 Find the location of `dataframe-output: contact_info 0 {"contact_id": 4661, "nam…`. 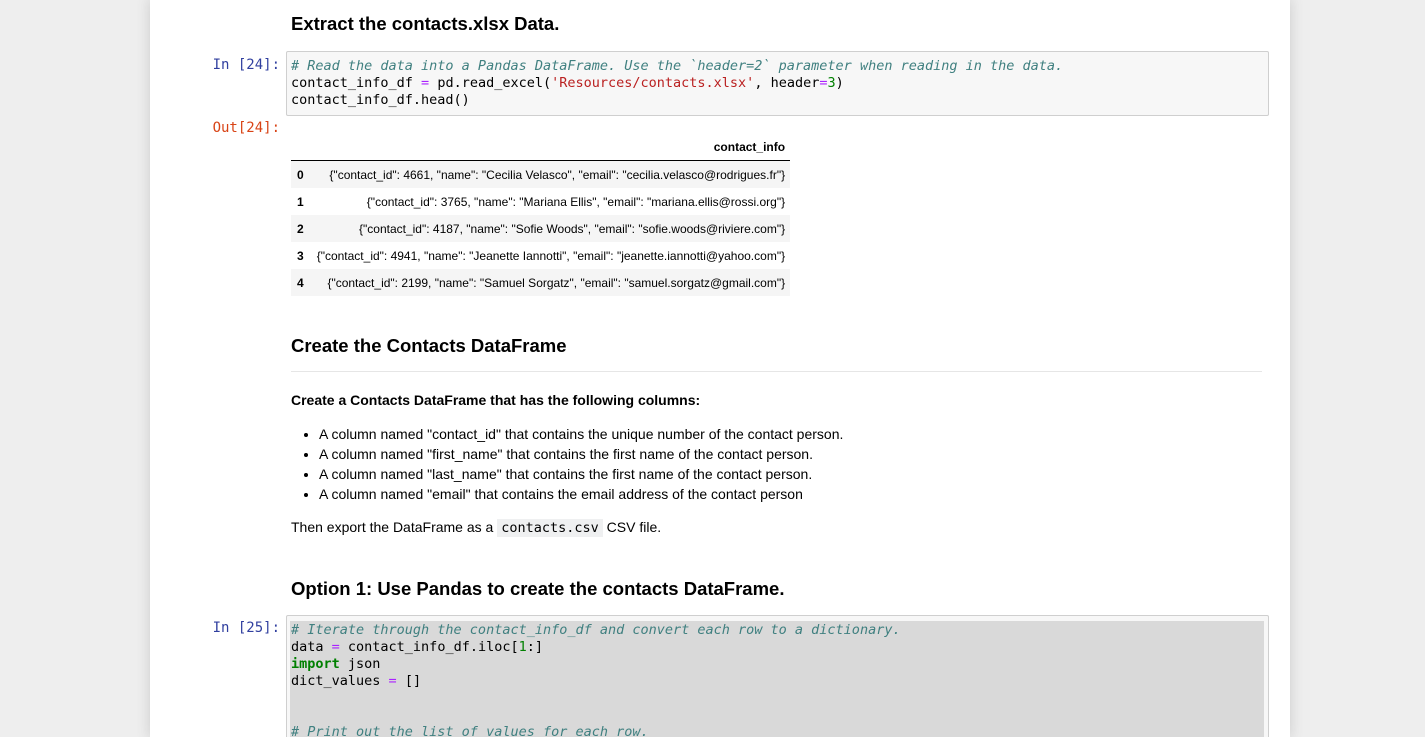

dataframe-output: contact_info 0 {"contact_id": 4661, "nam… is located at coordinates (541, 215).